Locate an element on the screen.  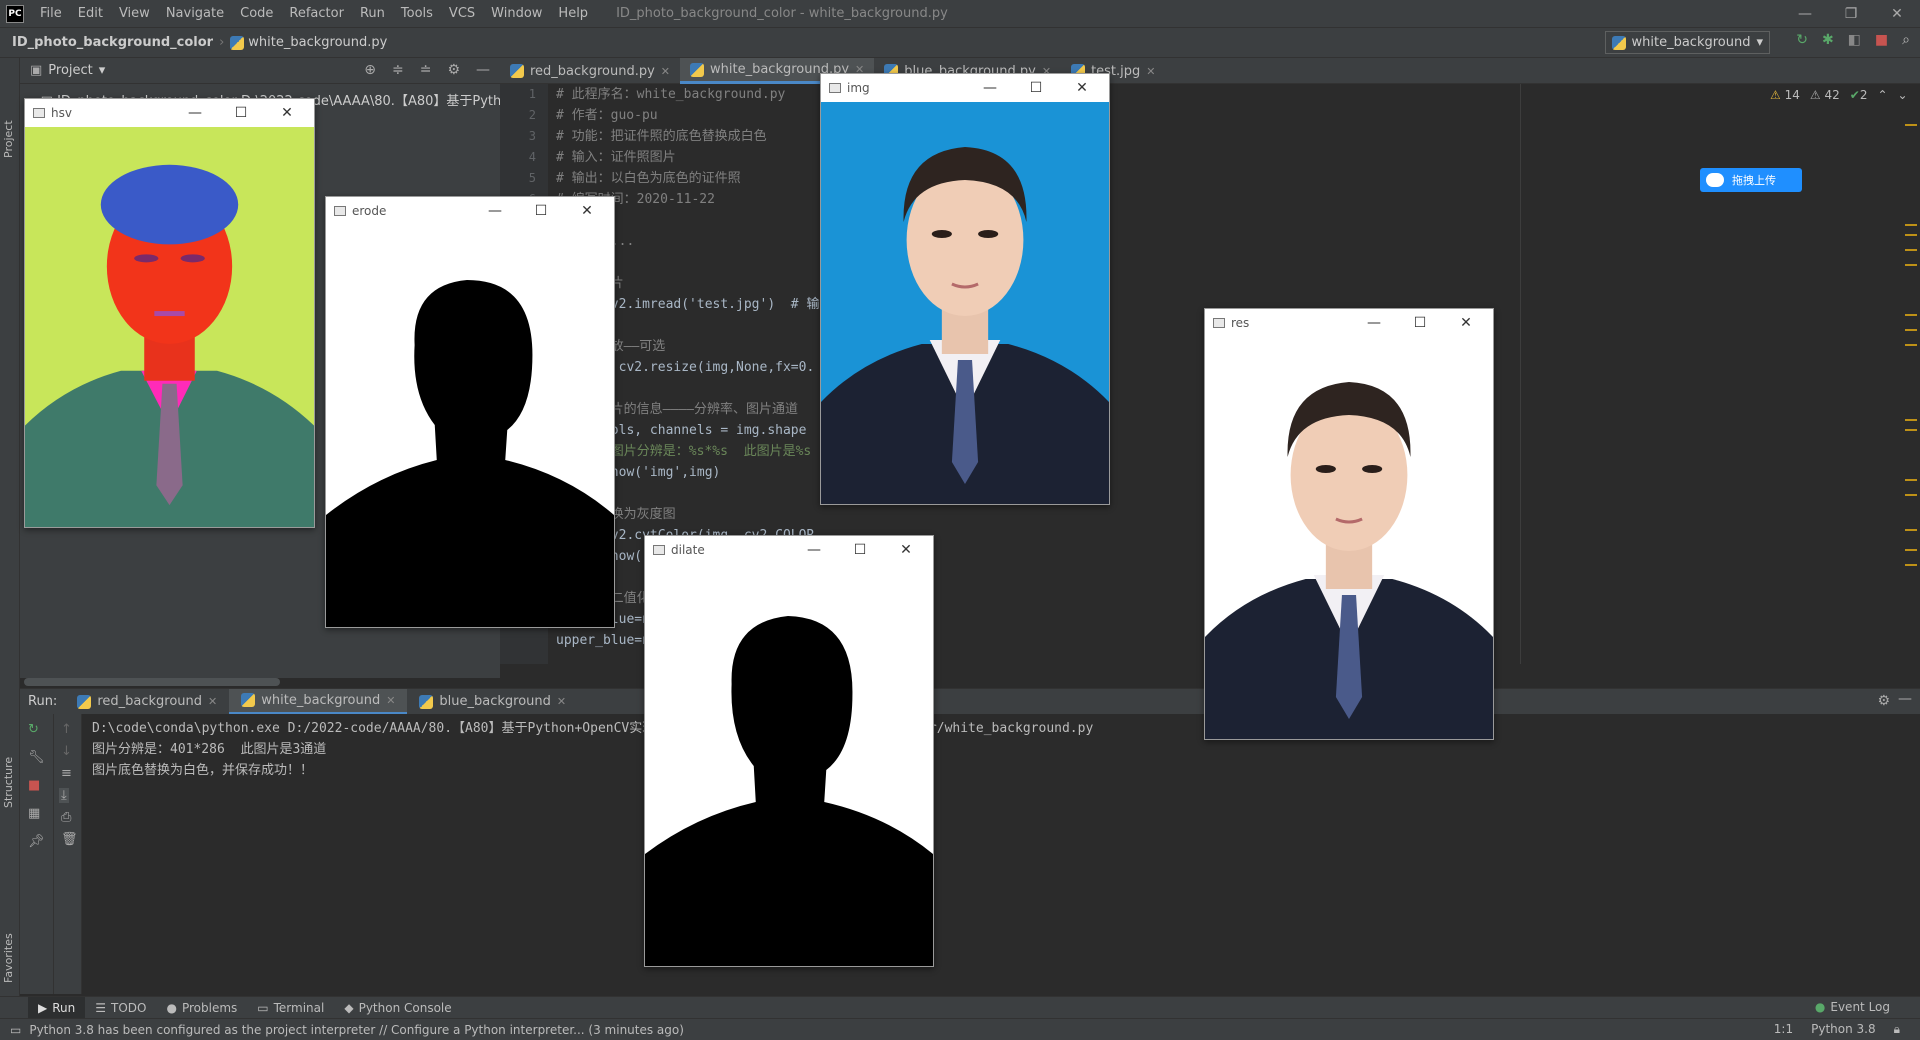
coverage-icon: ◧ is located at coordinates (1854, 40).